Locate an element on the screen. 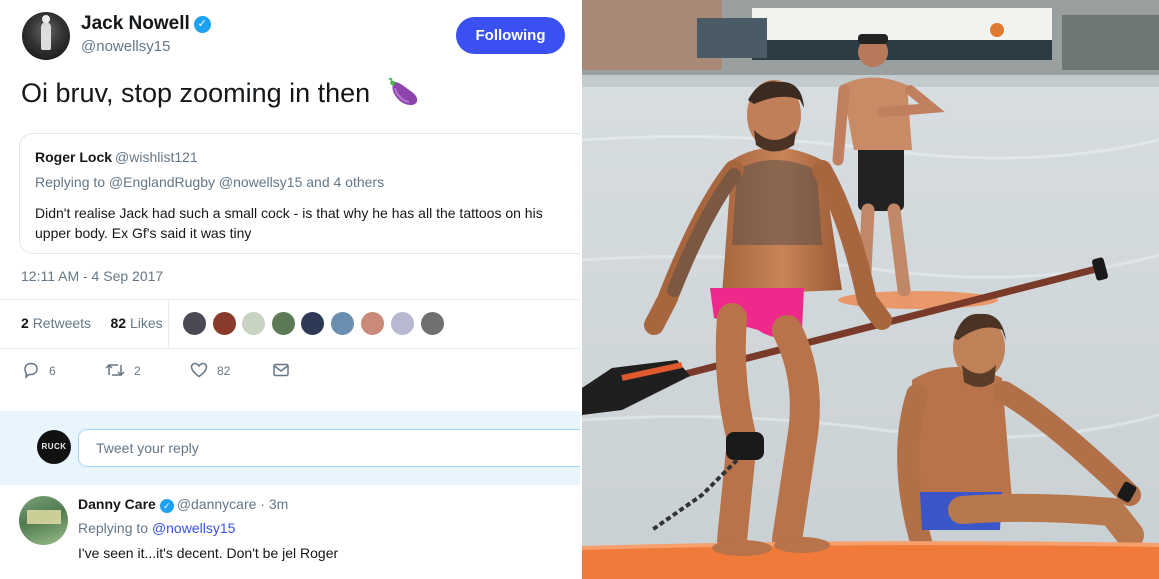 Image resolution: width=1159 pixels, height=579 pixels. reply-count: 6 is located at coordinates (52, 371).